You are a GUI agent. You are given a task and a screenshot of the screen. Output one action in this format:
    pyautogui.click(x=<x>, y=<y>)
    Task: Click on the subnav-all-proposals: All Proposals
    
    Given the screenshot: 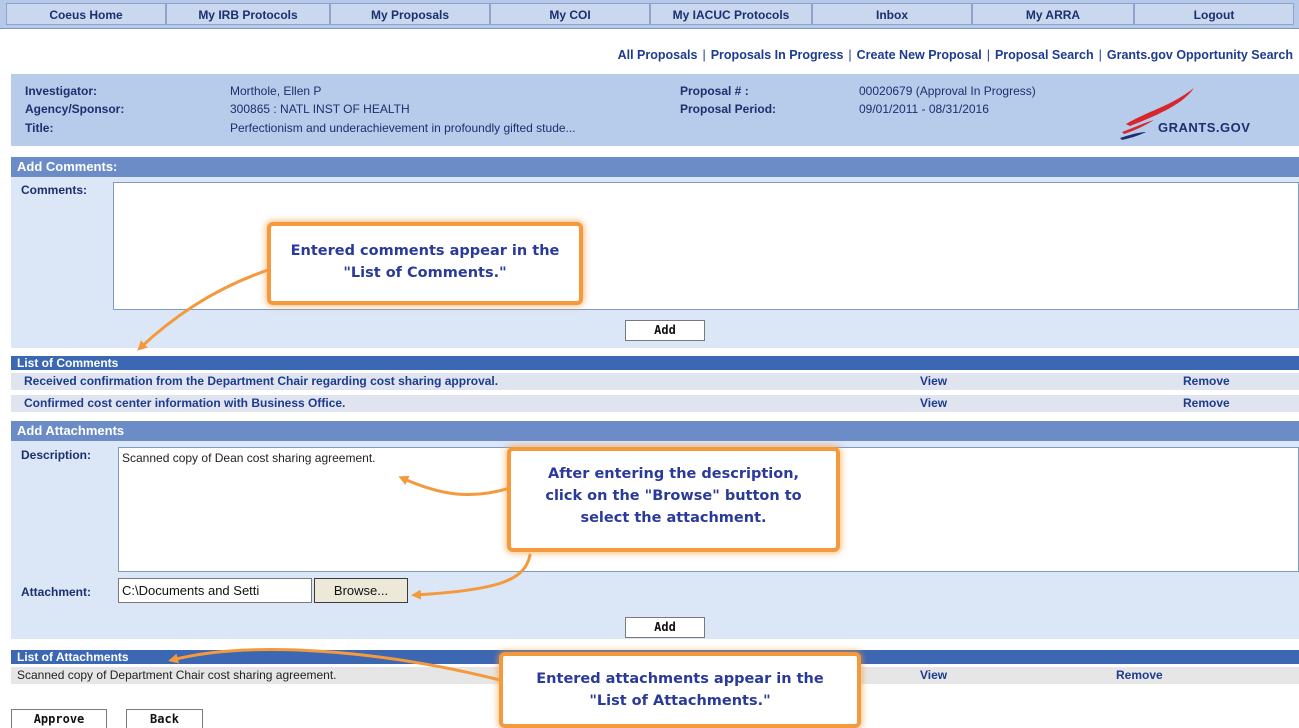 What is the action you would take?
    pyautogui.click(x=658, y=55)
    